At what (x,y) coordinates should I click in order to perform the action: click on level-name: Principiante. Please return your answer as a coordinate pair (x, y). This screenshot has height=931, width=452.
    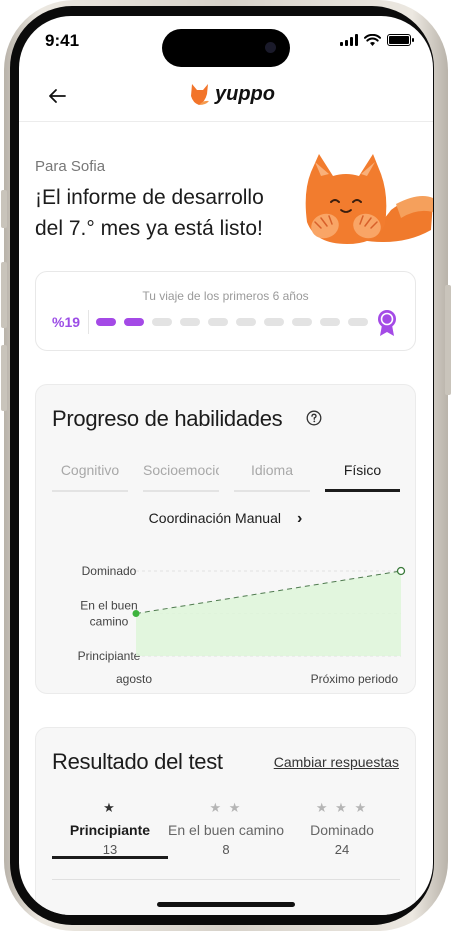
    Looking at the image, I should click on (110, 830).